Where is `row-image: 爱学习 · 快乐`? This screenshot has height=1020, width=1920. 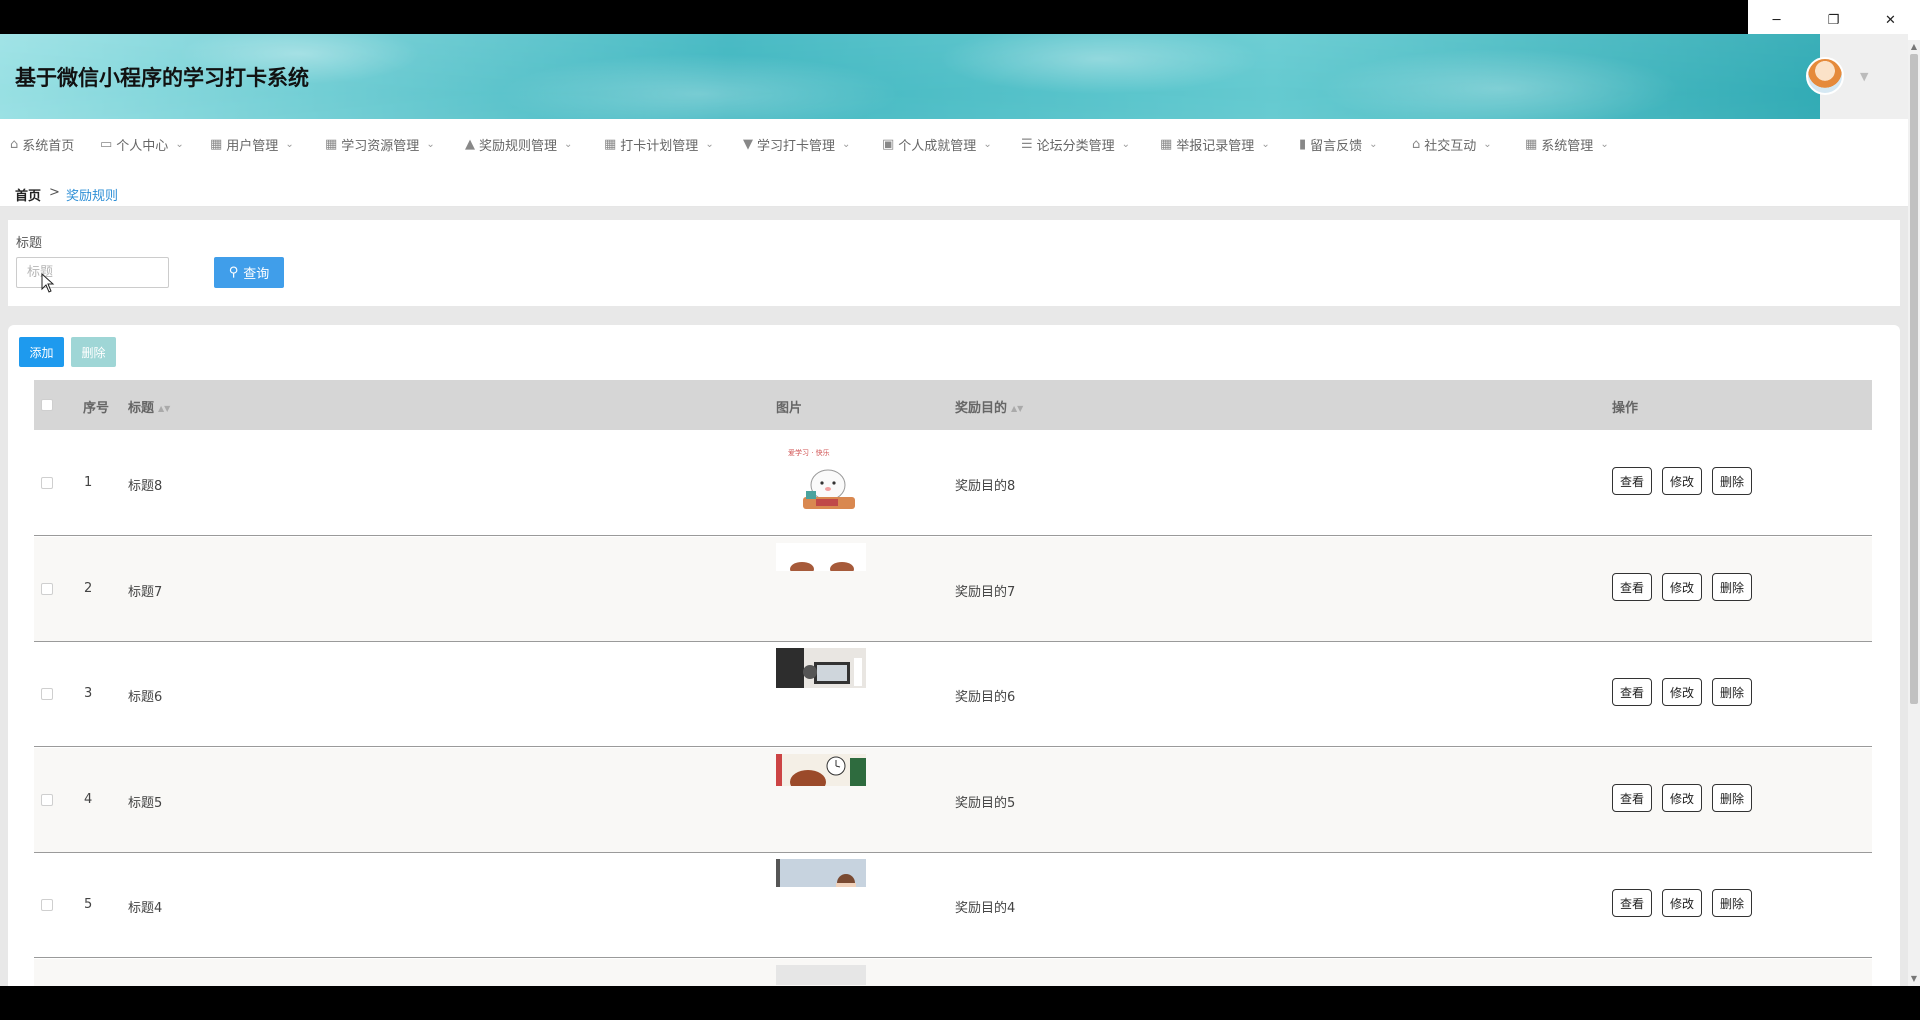
row-image: 爱学习 · 快乐 is located at coordinates (821, 481).